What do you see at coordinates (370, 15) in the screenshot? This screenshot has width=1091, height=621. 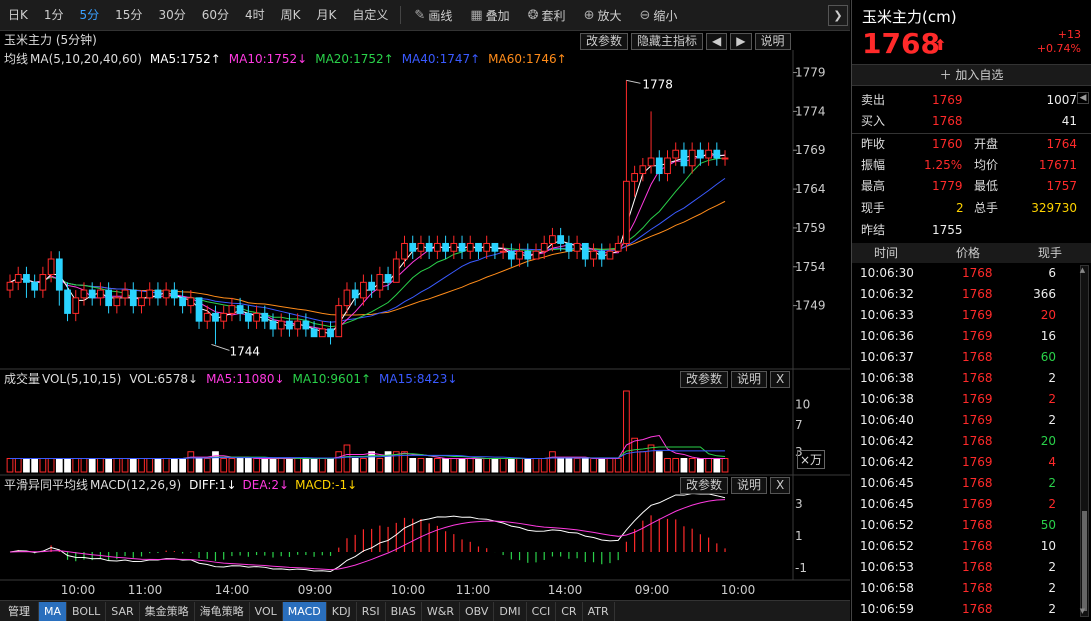 I see `period-9-button: 自定义` at bounding box center [370, 15].